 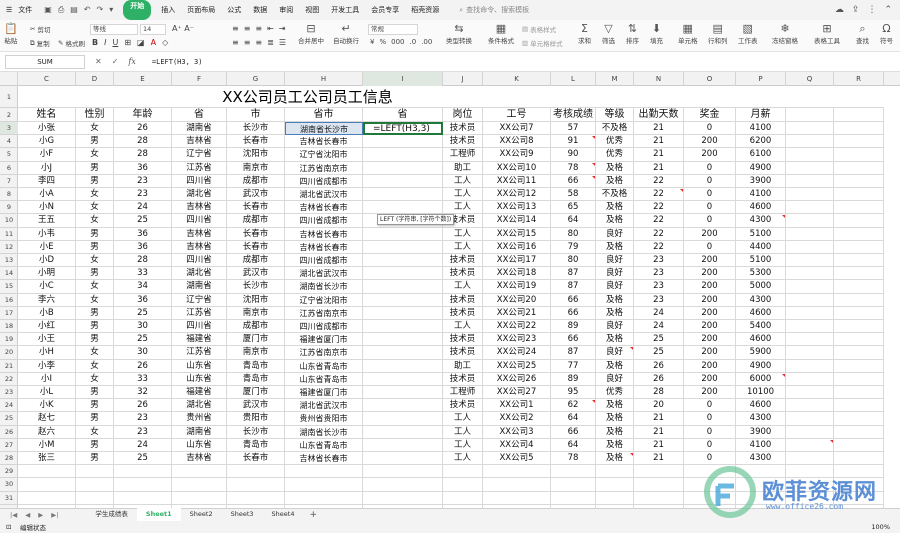 I want to click on table-cell: 张三, so click(x=47, y=459).